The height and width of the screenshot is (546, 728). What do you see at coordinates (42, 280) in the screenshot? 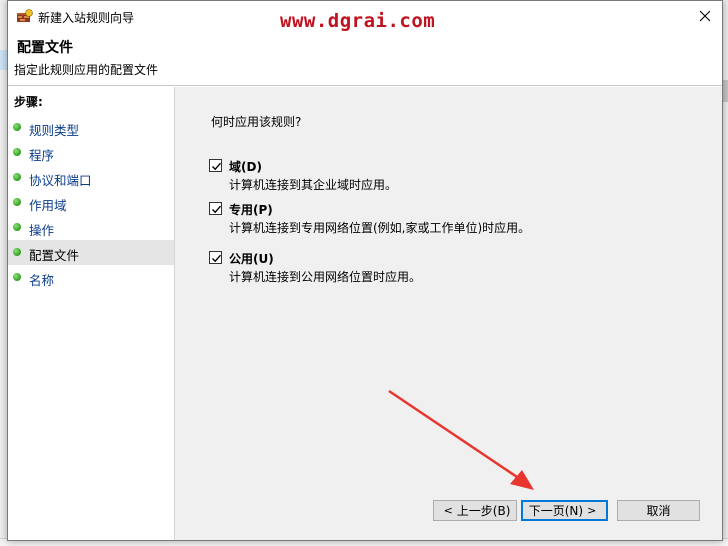
I see `sidebar-item-label: 名称` at bounding box center [42, 280].